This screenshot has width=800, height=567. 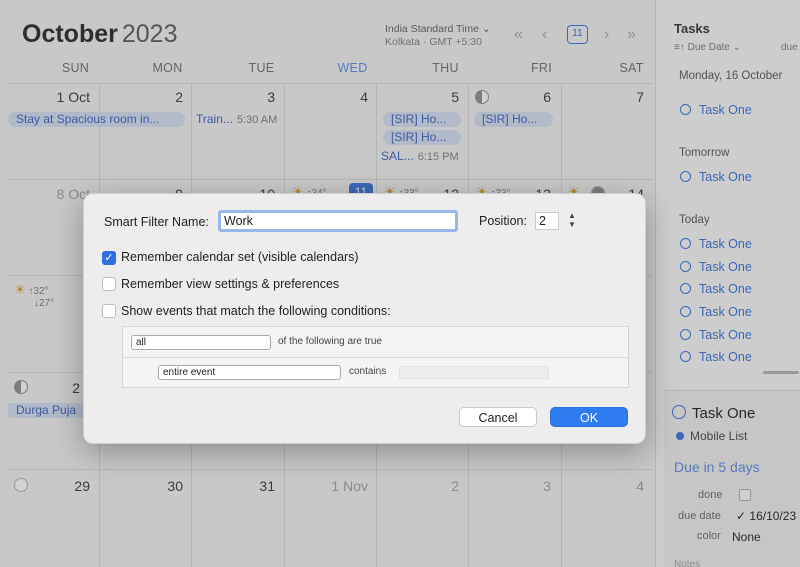 What do you see at coordinates (330, 341) in the screenshot?
I see `match-all-text: of the following are true` at bounding box center [330, 341].